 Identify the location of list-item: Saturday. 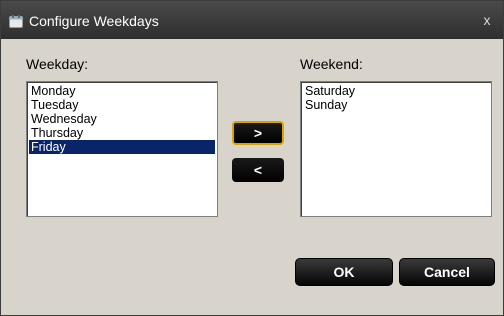
(396, 91).